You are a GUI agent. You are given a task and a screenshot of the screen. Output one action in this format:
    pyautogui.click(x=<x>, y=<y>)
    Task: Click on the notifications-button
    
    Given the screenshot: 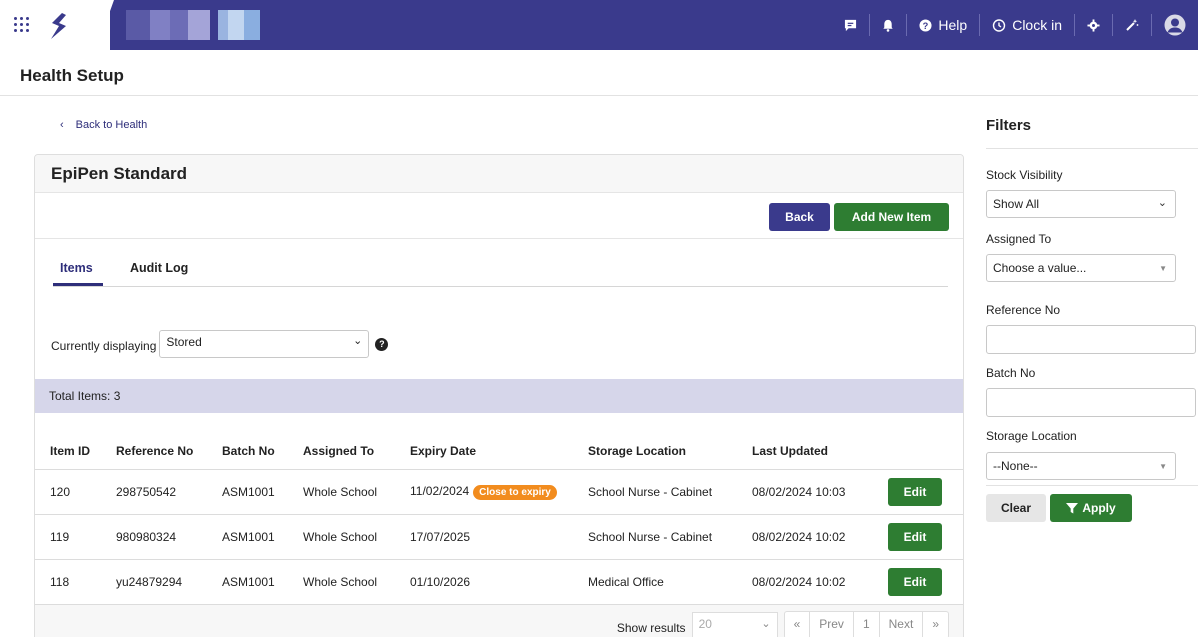 What is the action you would take?
    pyautogui.click(x=888, y=25)
    